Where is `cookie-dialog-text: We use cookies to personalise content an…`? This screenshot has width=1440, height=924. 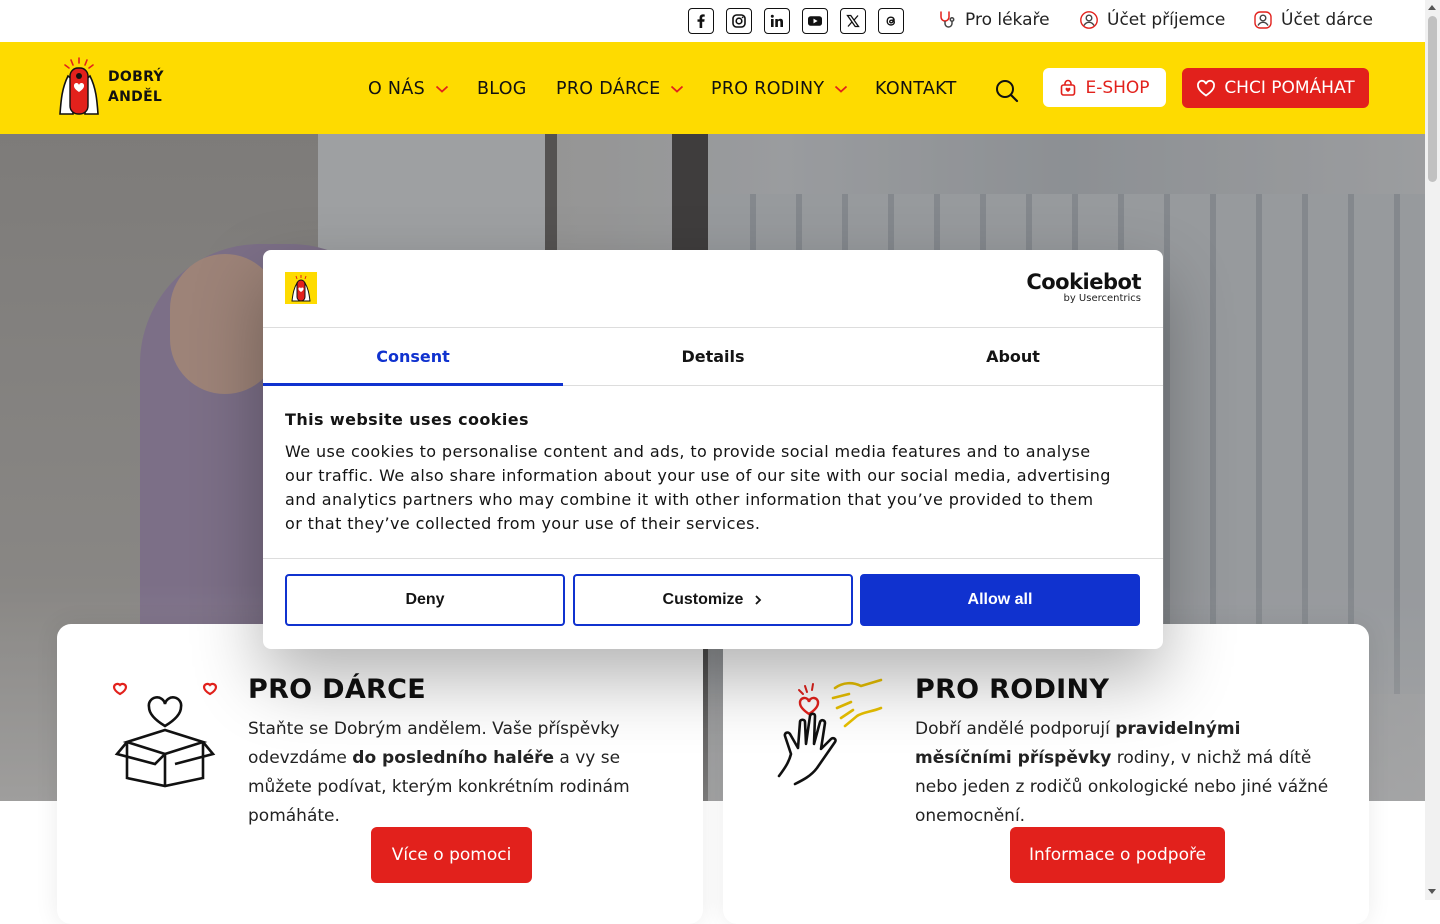
cookie-dialog-text: We use cookies to personalise content an… is located at coordinates (698, 487).